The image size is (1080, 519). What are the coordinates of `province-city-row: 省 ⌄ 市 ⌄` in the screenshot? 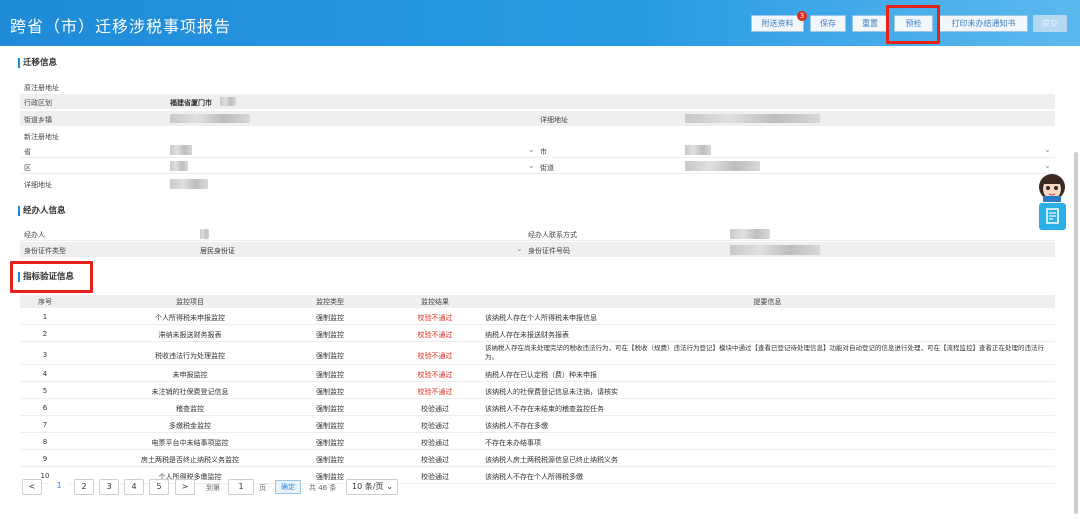 It's located at (537, 150).